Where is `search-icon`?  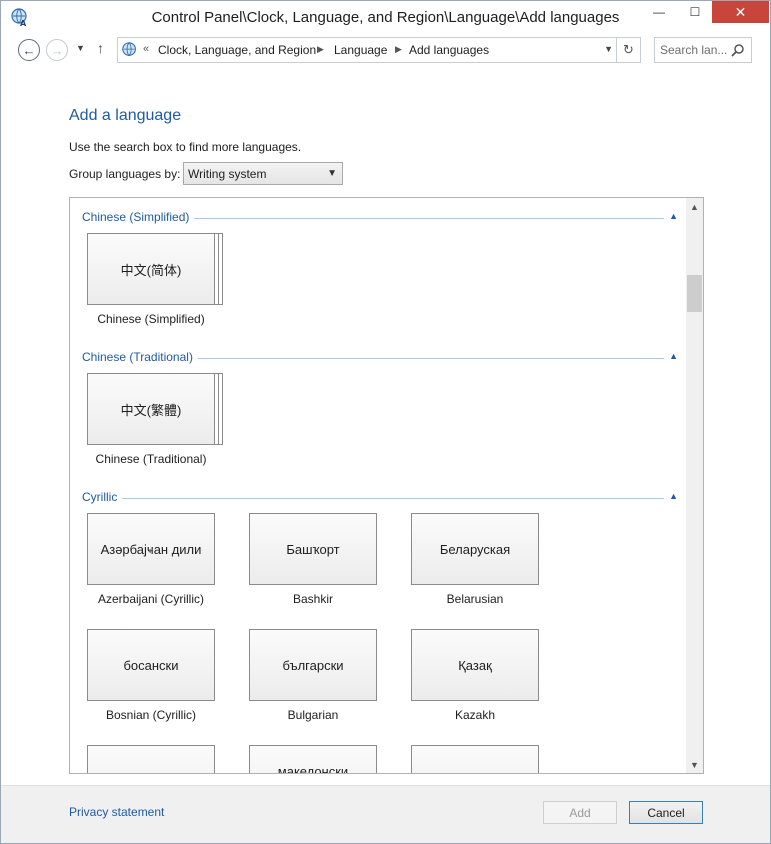 search-icon is located at coordinates (737, 50).